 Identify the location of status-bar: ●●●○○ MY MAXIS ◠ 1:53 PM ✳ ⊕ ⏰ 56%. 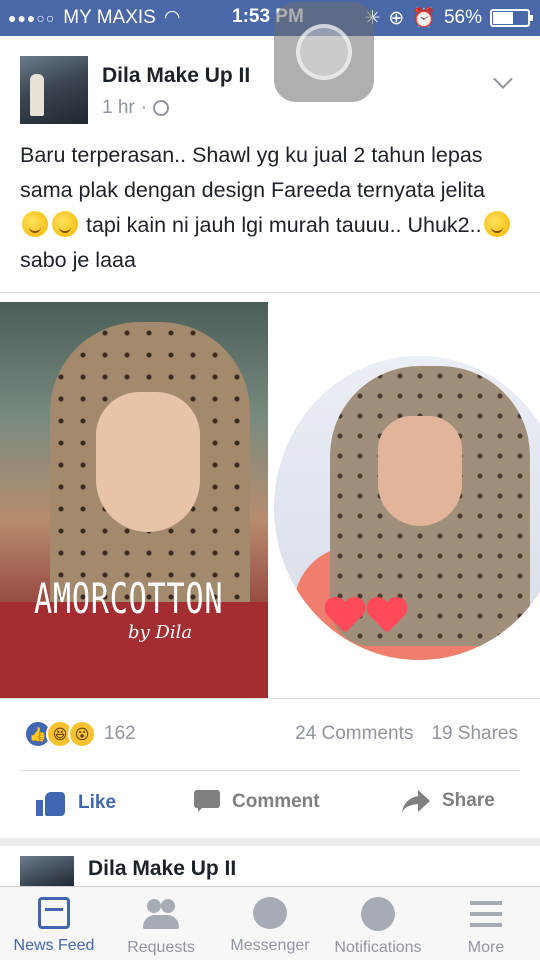
(270, 18).